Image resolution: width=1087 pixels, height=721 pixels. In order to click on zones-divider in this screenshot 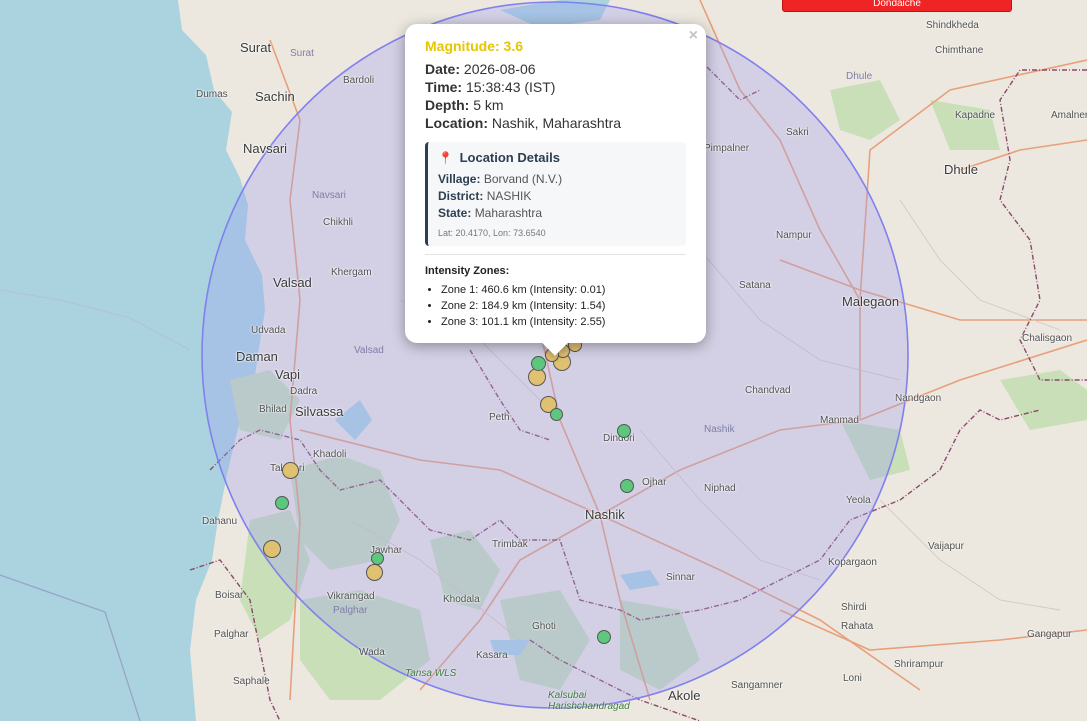, I will do `click(555, 254)`.